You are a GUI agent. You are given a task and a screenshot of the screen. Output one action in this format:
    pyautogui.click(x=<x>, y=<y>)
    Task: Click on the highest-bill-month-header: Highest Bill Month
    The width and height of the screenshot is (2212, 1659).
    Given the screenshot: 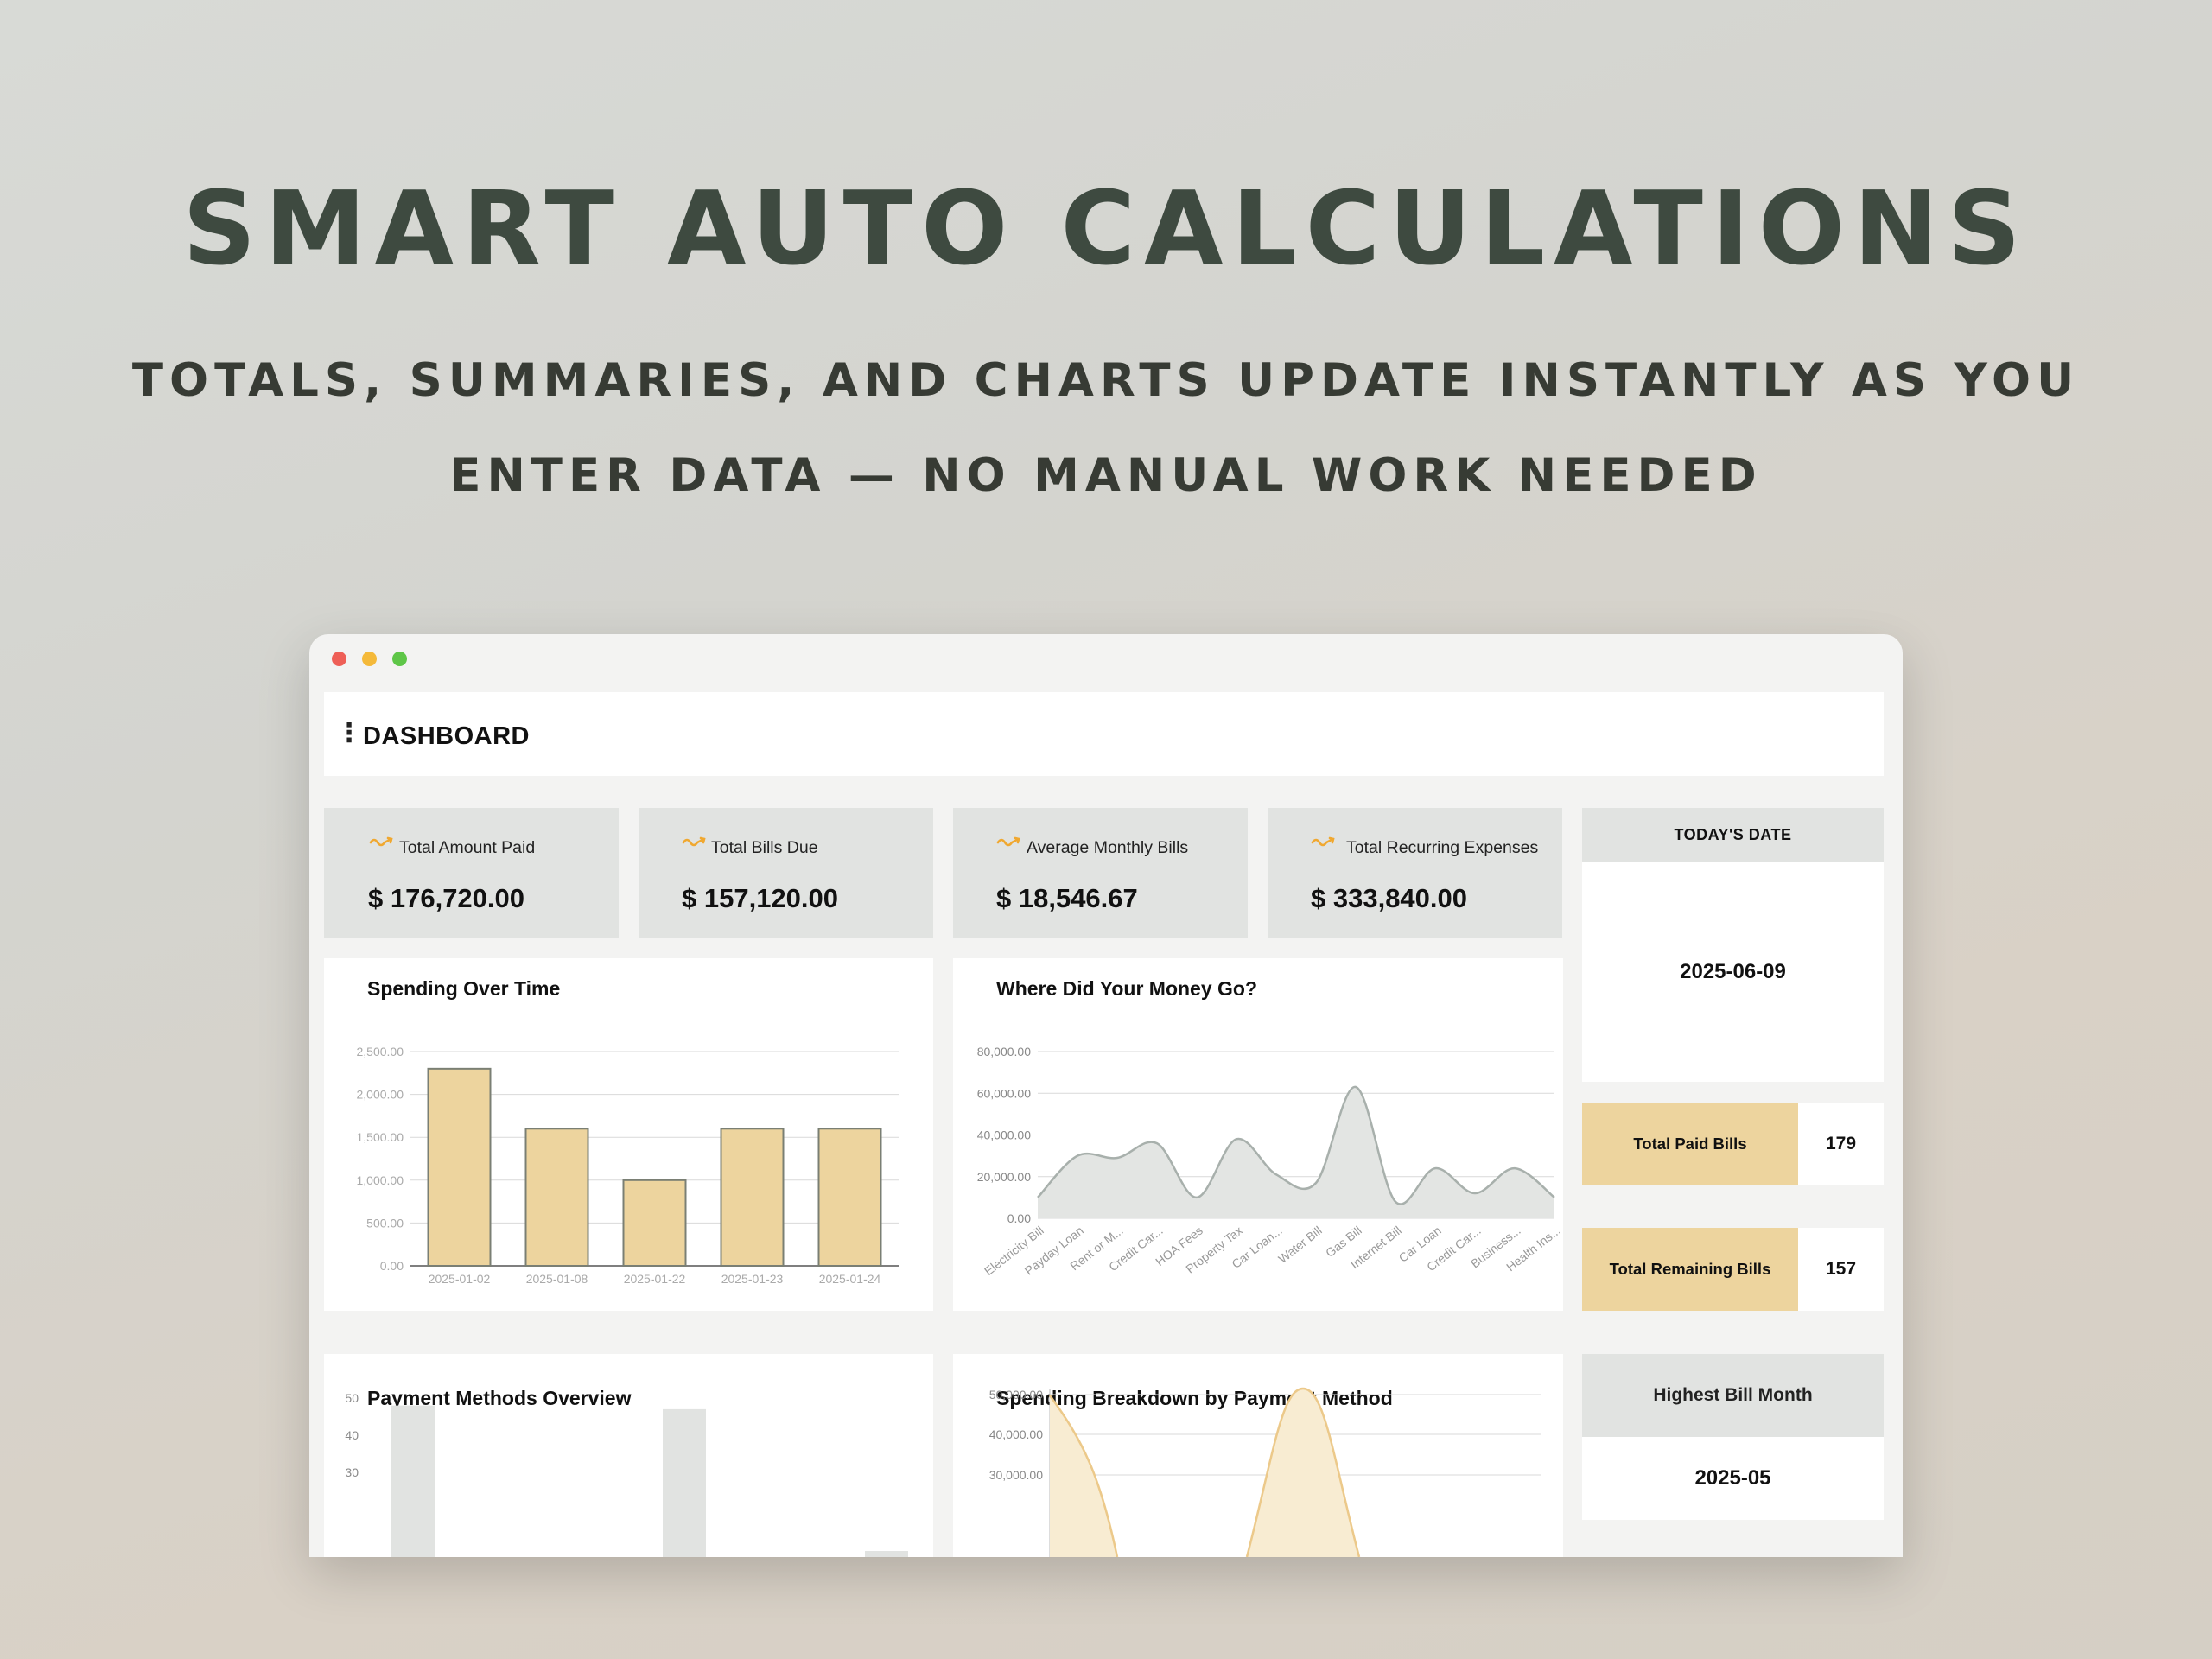 What is the action you would take?
    pyautogui.click(x=1733, y=1395)
    